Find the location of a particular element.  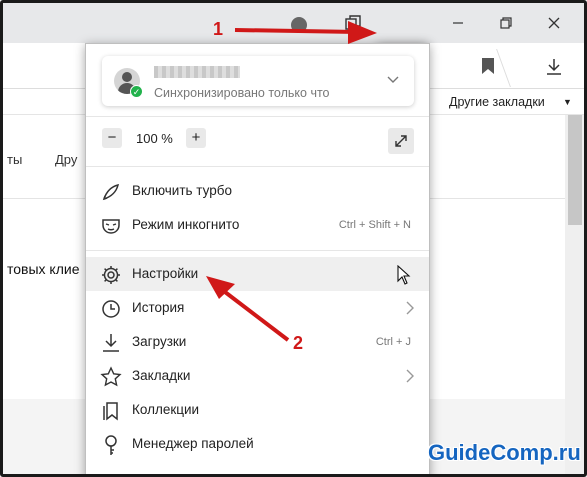

annotation-step-1: 1 is located at coordinates (218, 29).